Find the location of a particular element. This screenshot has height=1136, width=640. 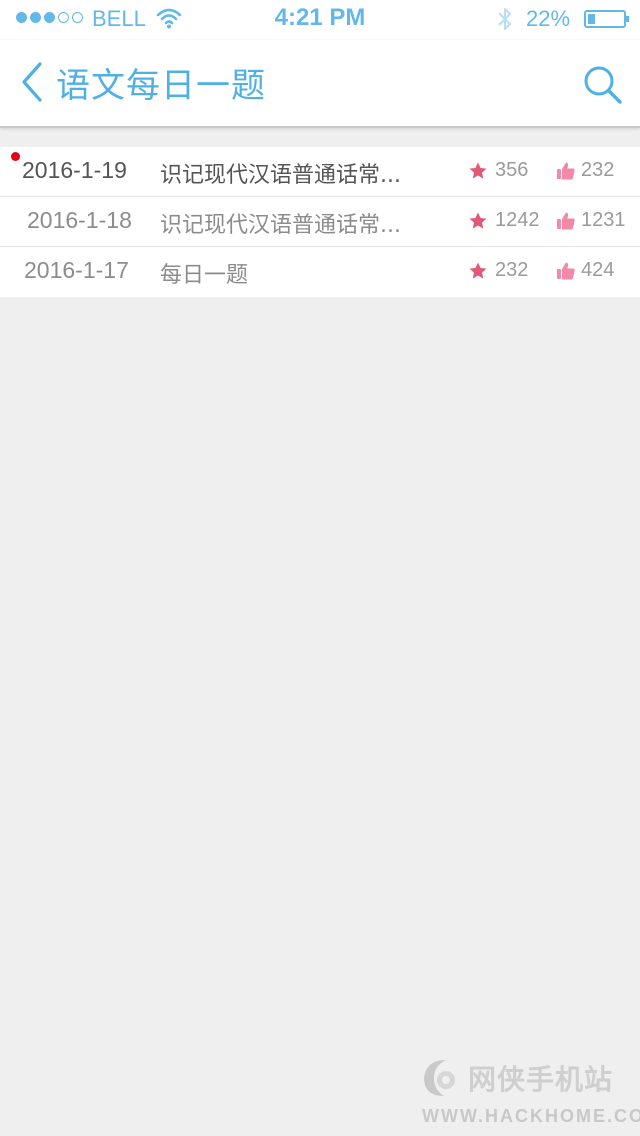

page-title: 语文每日一题 is located at coordinates (161, 86).